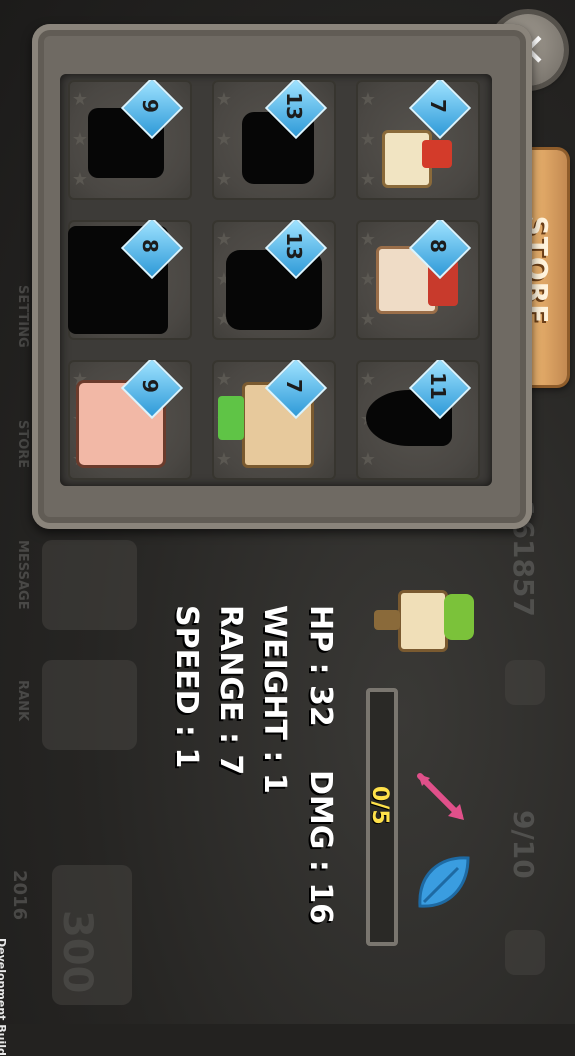 This screenshot has height=1056, width=575. What do you see at coordinates (320, 666) in the screenshot?
I see `stat-hp: HP : 32` at bounding box center [320, 666].